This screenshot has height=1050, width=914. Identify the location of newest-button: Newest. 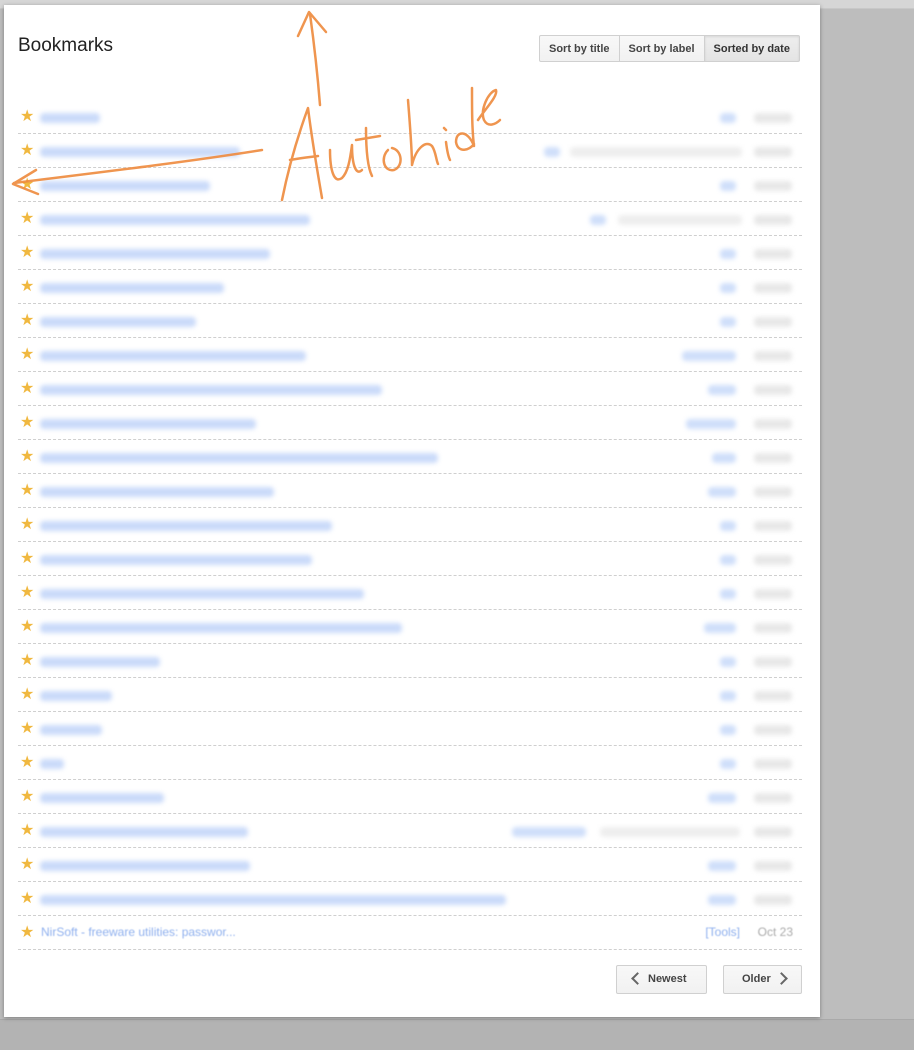
(661, 979).